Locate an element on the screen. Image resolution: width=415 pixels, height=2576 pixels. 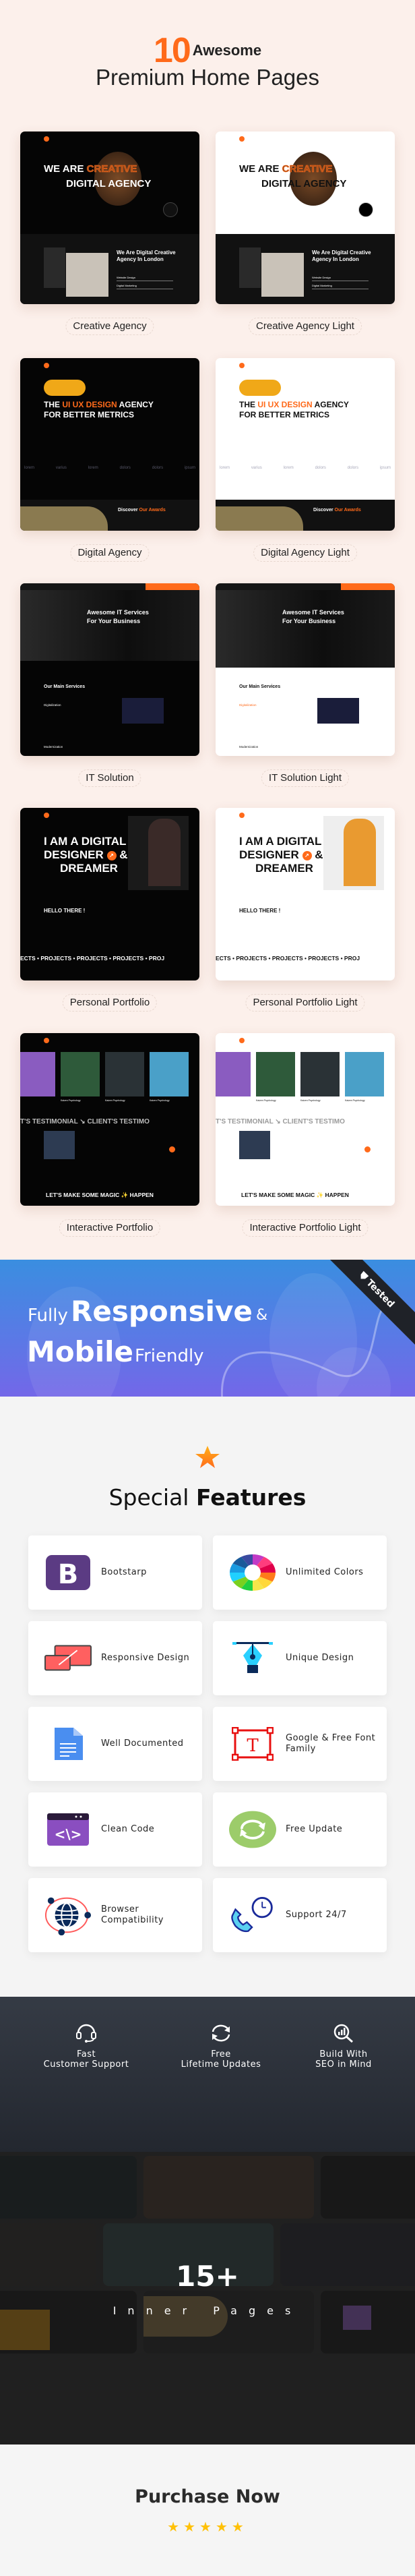
about-heading: Agency In London is located at coordinates (335, 259).